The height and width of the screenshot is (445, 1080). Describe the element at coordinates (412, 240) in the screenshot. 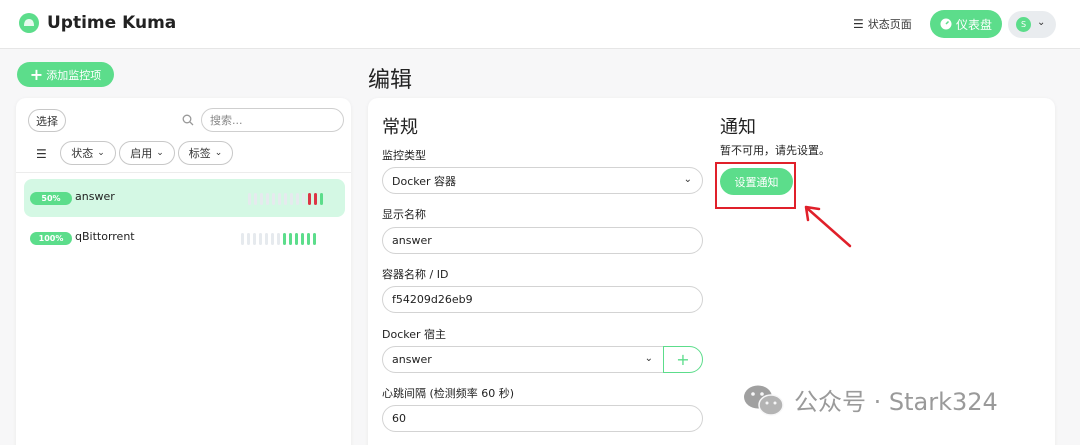

I see `display-name-value: answer` at that location.